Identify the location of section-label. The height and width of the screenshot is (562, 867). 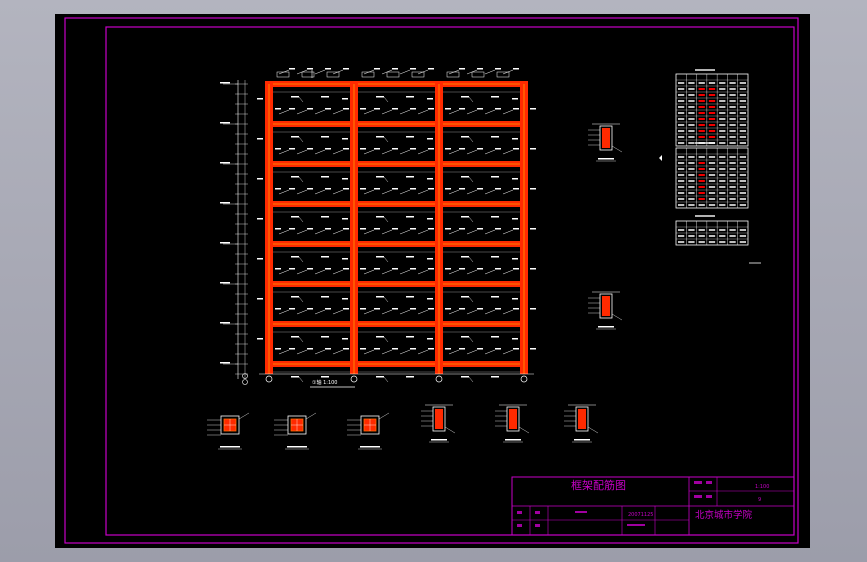
(370, 447).